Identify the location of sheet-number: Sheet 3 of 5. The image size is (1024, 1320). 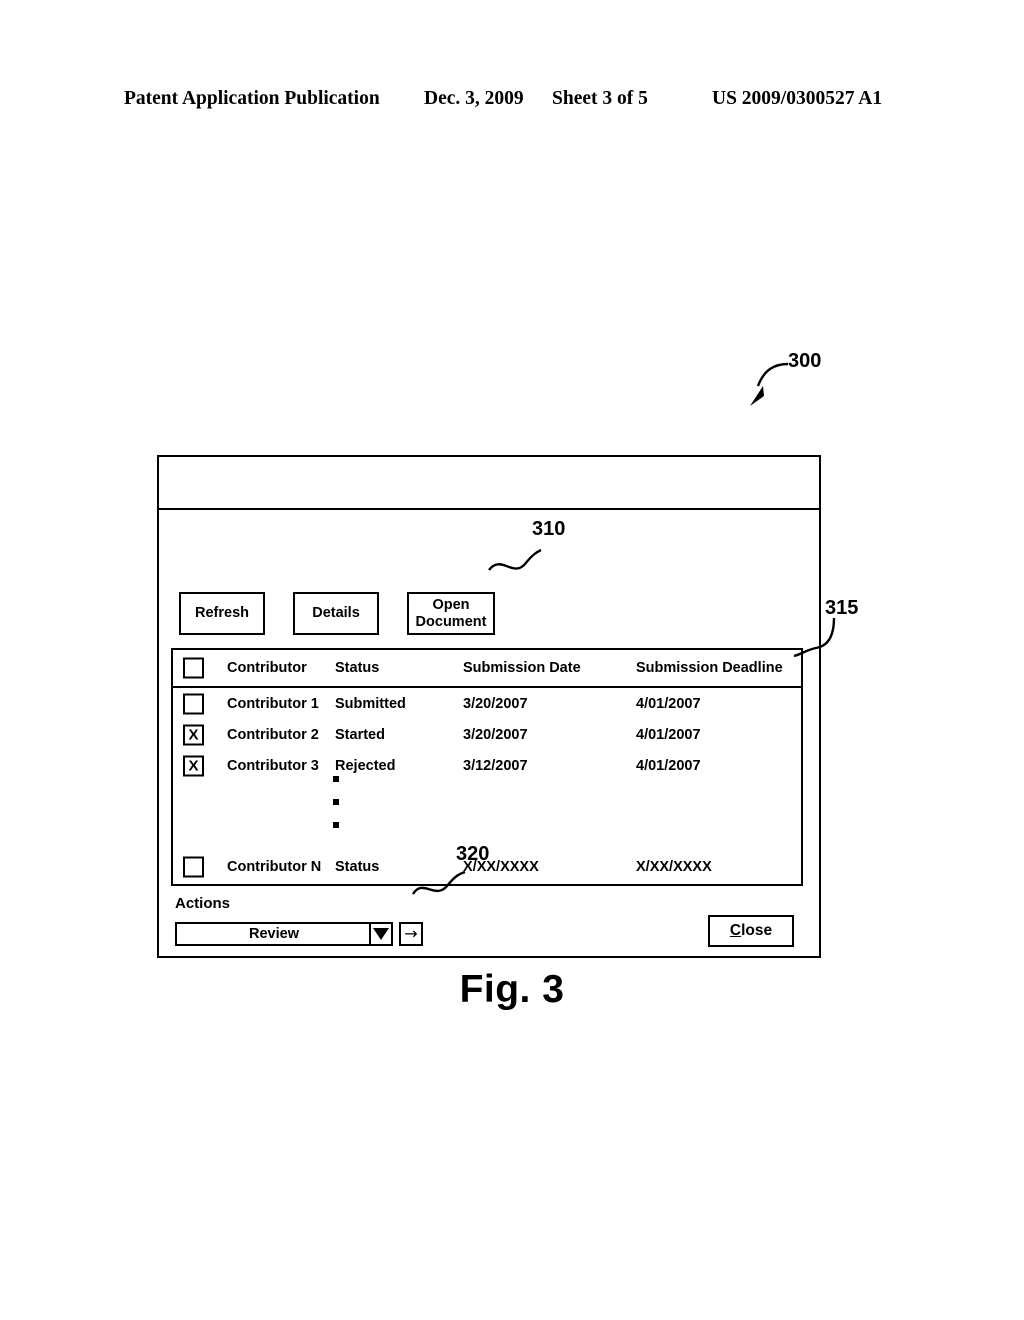
(600, 98).